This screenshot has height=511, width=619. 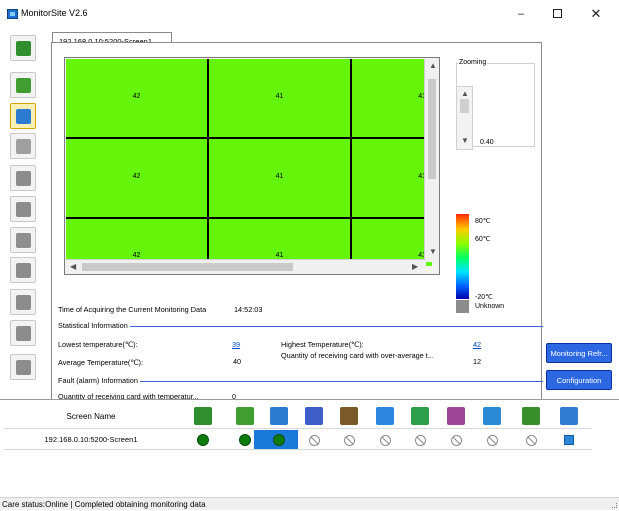 I want to click on scroll-right-icon: ▶, so click(x=415, y=266).